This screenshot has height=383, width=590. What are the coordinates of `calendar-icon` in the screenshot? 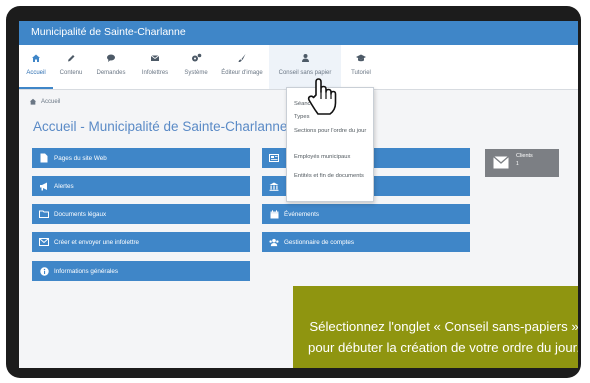 It's located at (274, 214).